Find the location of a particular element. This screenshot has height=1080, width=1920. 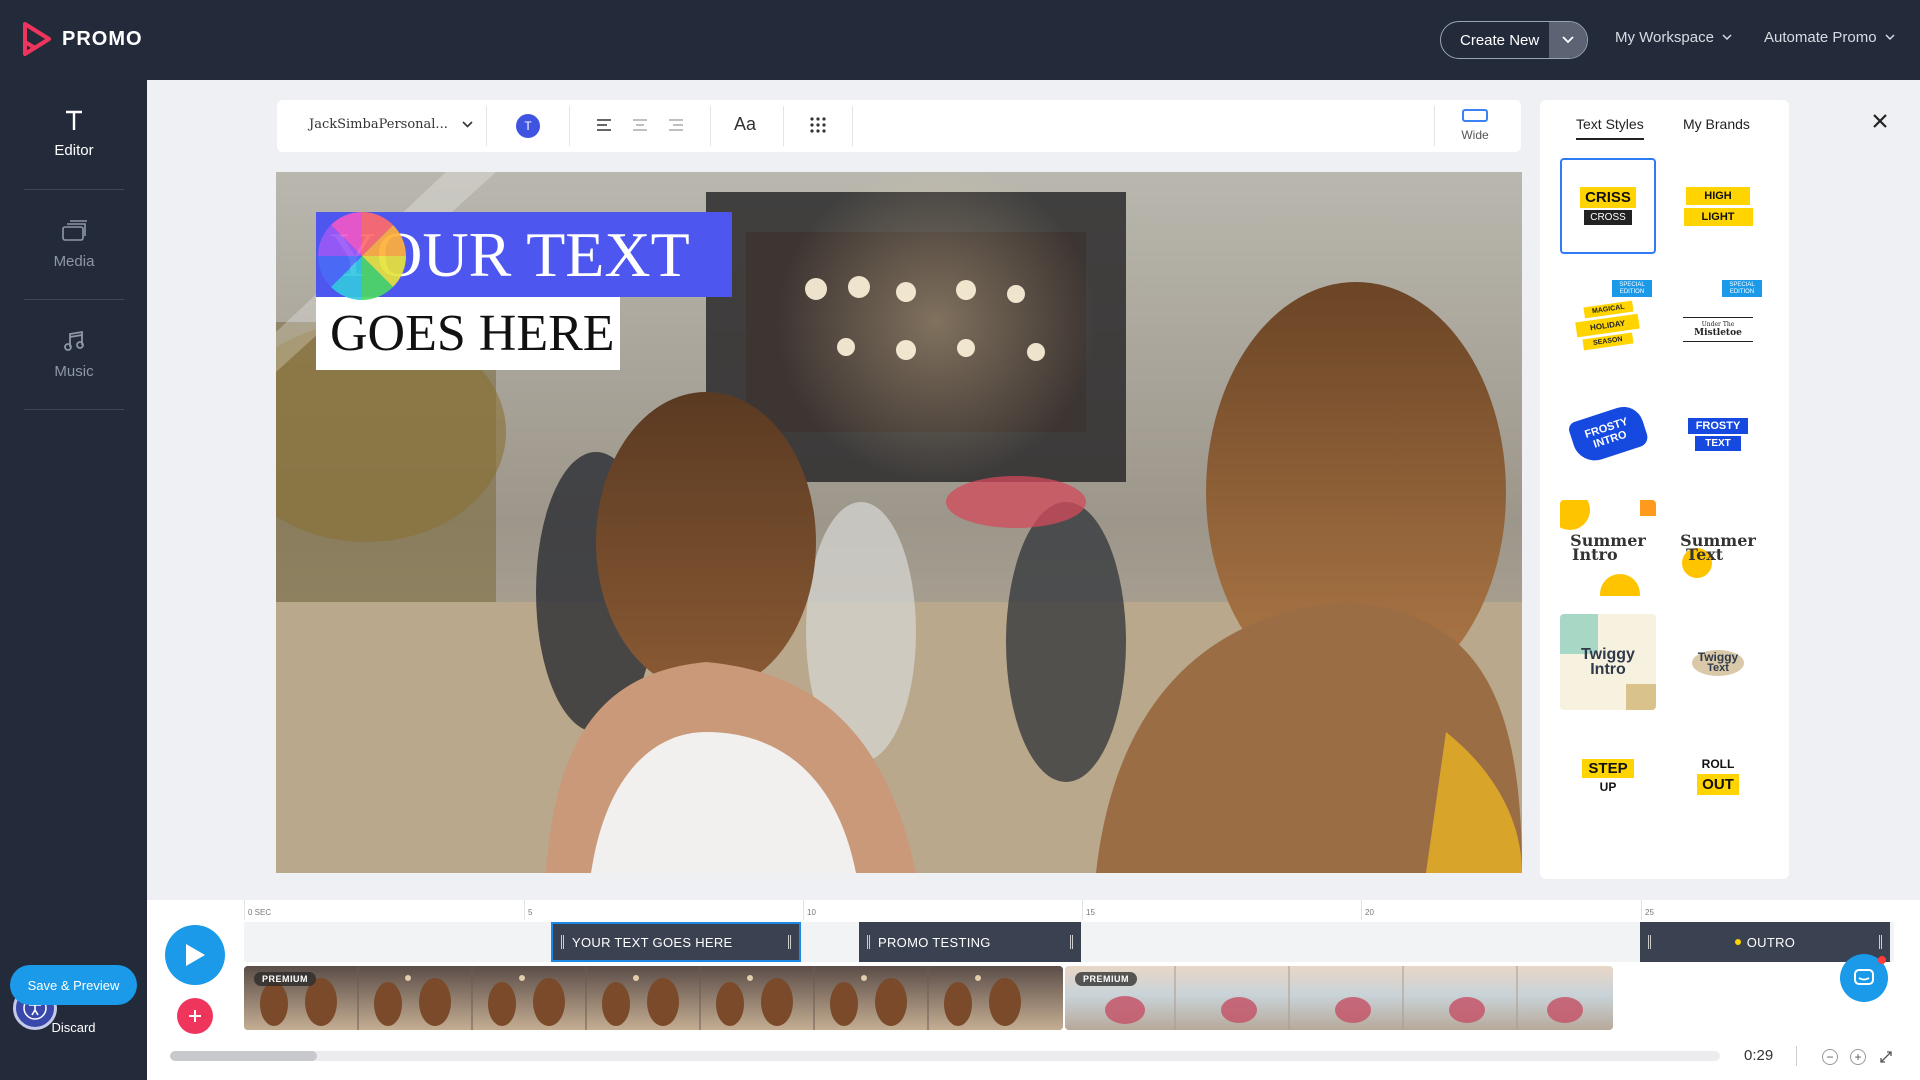

style-twiggy-text: Twiggy Text is located at coordinates (1718, 662).